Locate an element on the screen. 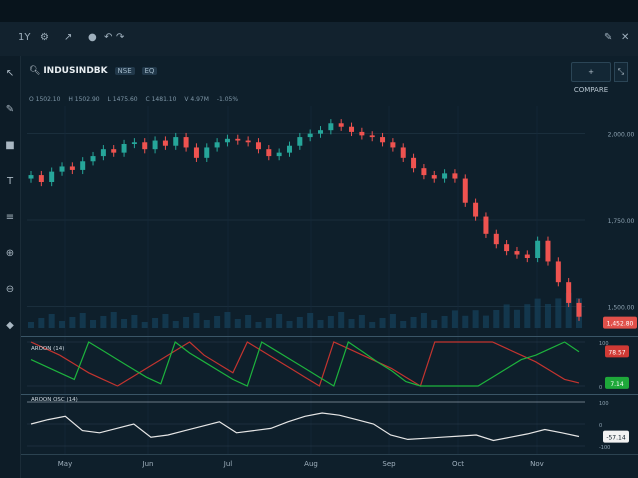 The height and width of the screenshot is (478, 638). last-price-label: 1,452.80 is located at coordinates (620, 324).